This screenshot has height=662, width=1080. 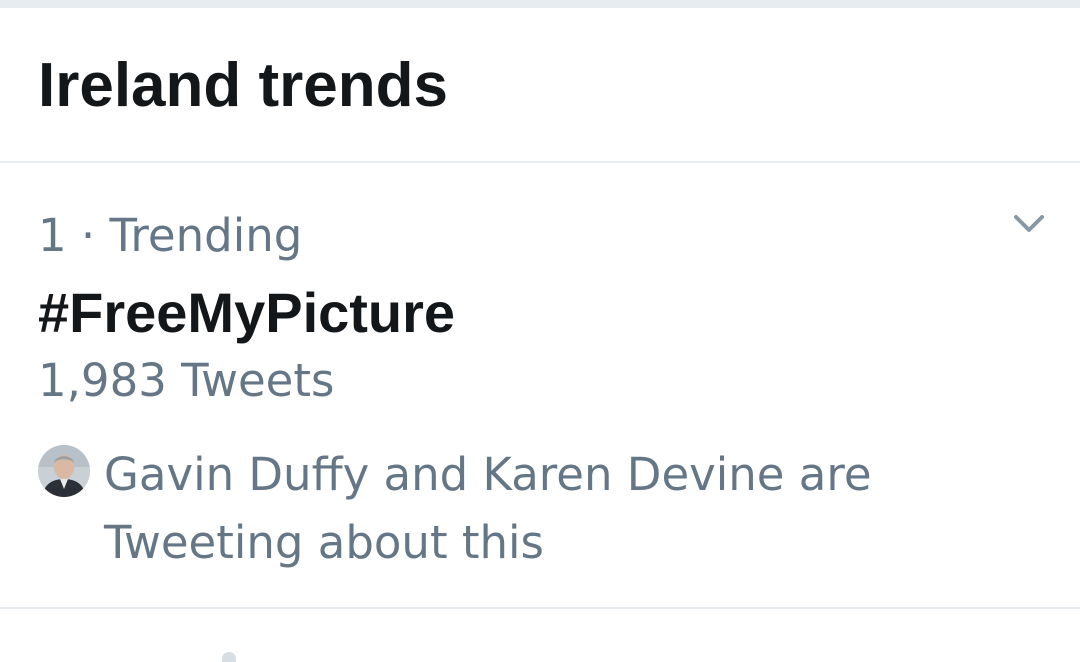 I want to click on trend-hashtag: #FreeMyPicture, so click(x=246, y=313).